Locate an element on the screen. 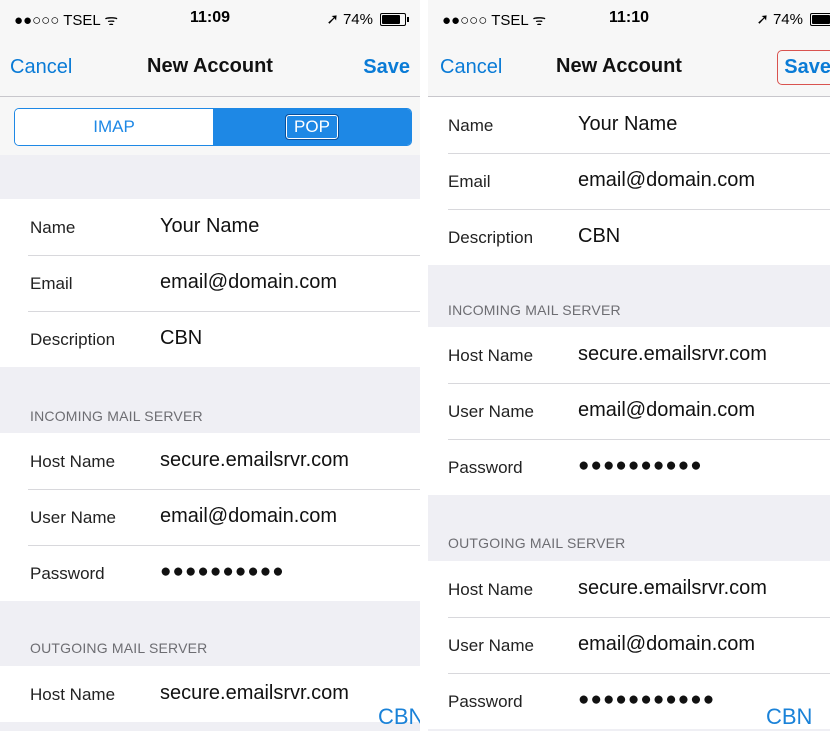 This screenshot has height=731, width=830. outgoing-password-label: Password is located at coordinates (485, 701).